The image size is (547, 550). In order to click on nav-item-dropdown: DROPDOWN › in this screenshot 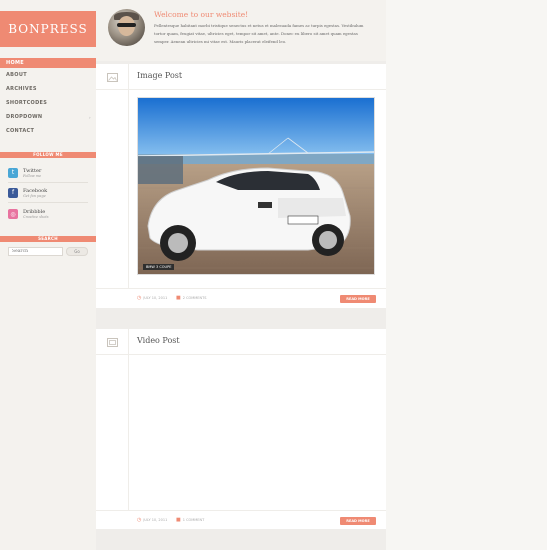, I will do `click(48, 117)`.